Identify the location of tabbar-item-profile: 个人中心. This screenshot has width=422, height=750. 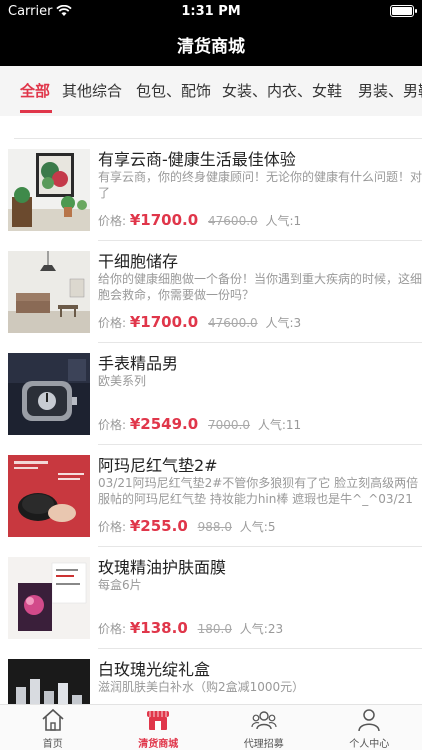
(369, 727).